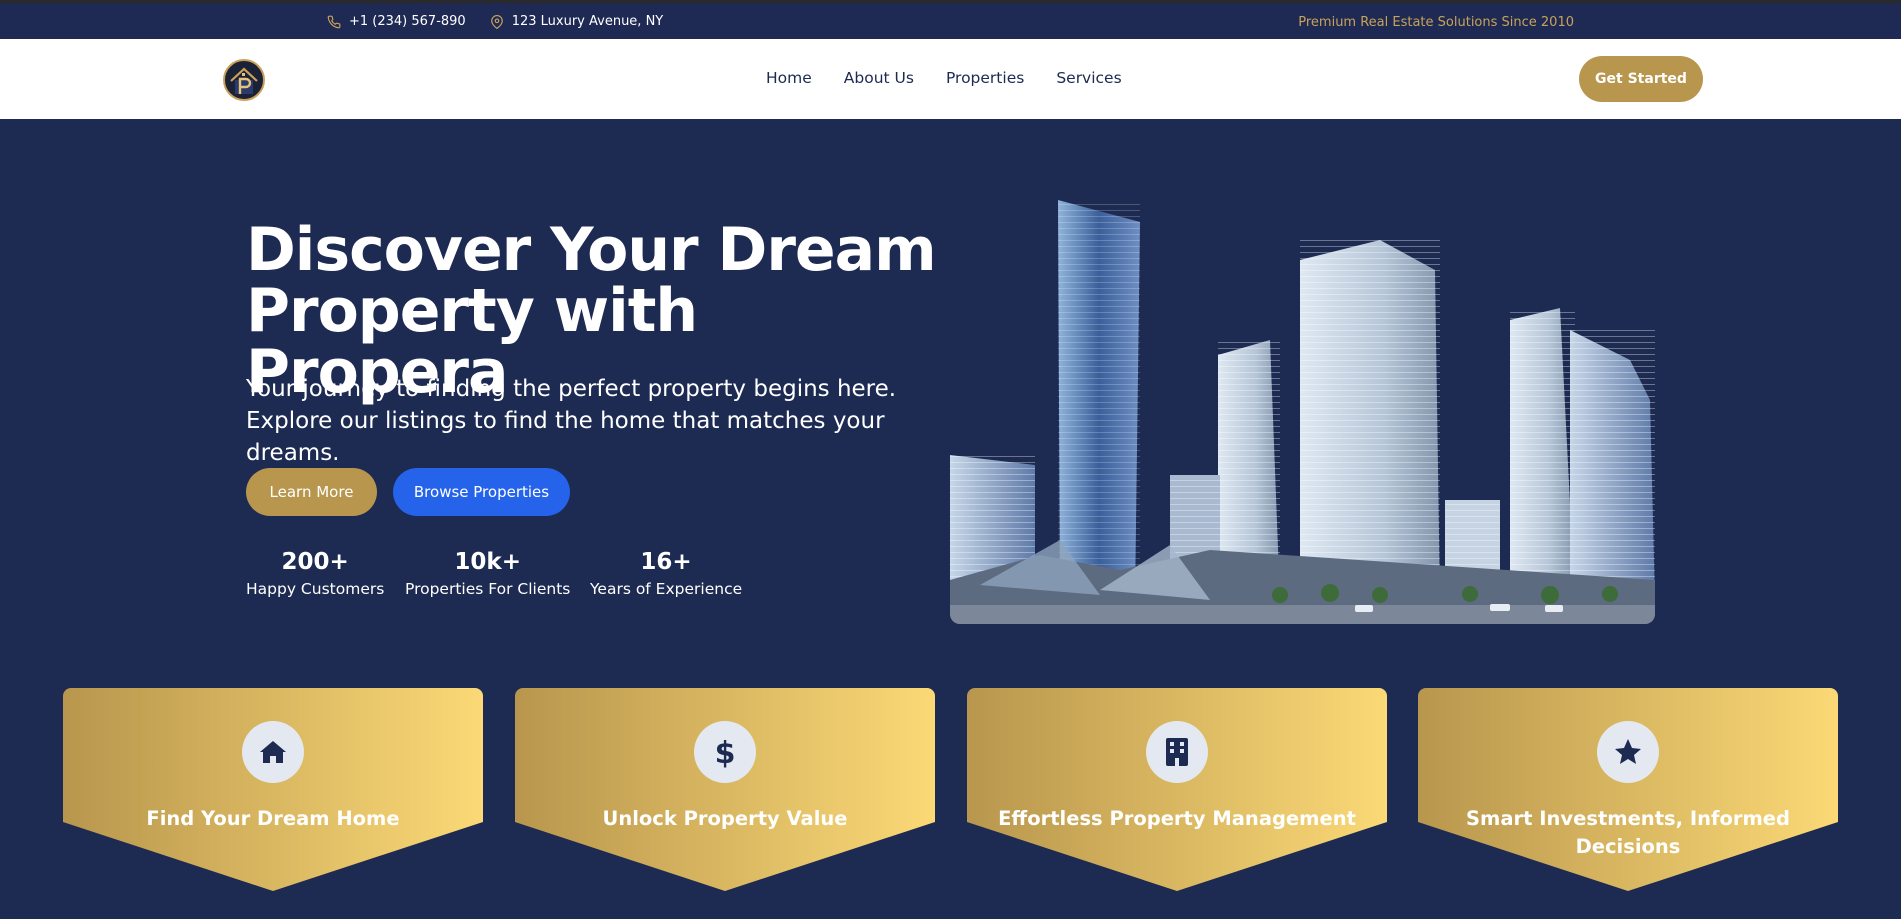 The image size is (1901, 919). What do you see at coordinates (1628, 789) in the screenshot?
I see `feature-card-investments: Smart Investments, Informed Decisions` at bounding box center [1628, 789].